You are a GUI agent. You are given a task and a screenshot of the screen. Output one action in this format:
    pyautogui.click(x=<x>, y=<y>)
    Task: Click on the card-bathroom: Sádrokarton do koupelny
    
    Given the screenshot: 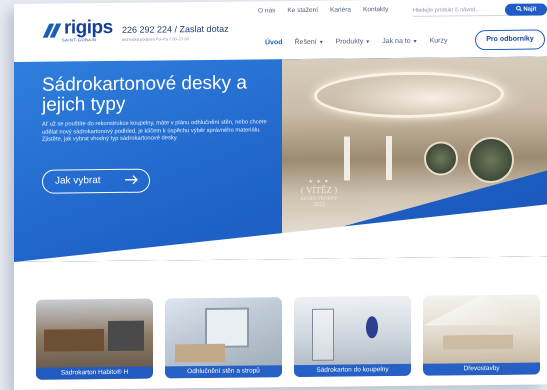 What is the action you would take?
    pyautogui.click(x=352, y=336)
    